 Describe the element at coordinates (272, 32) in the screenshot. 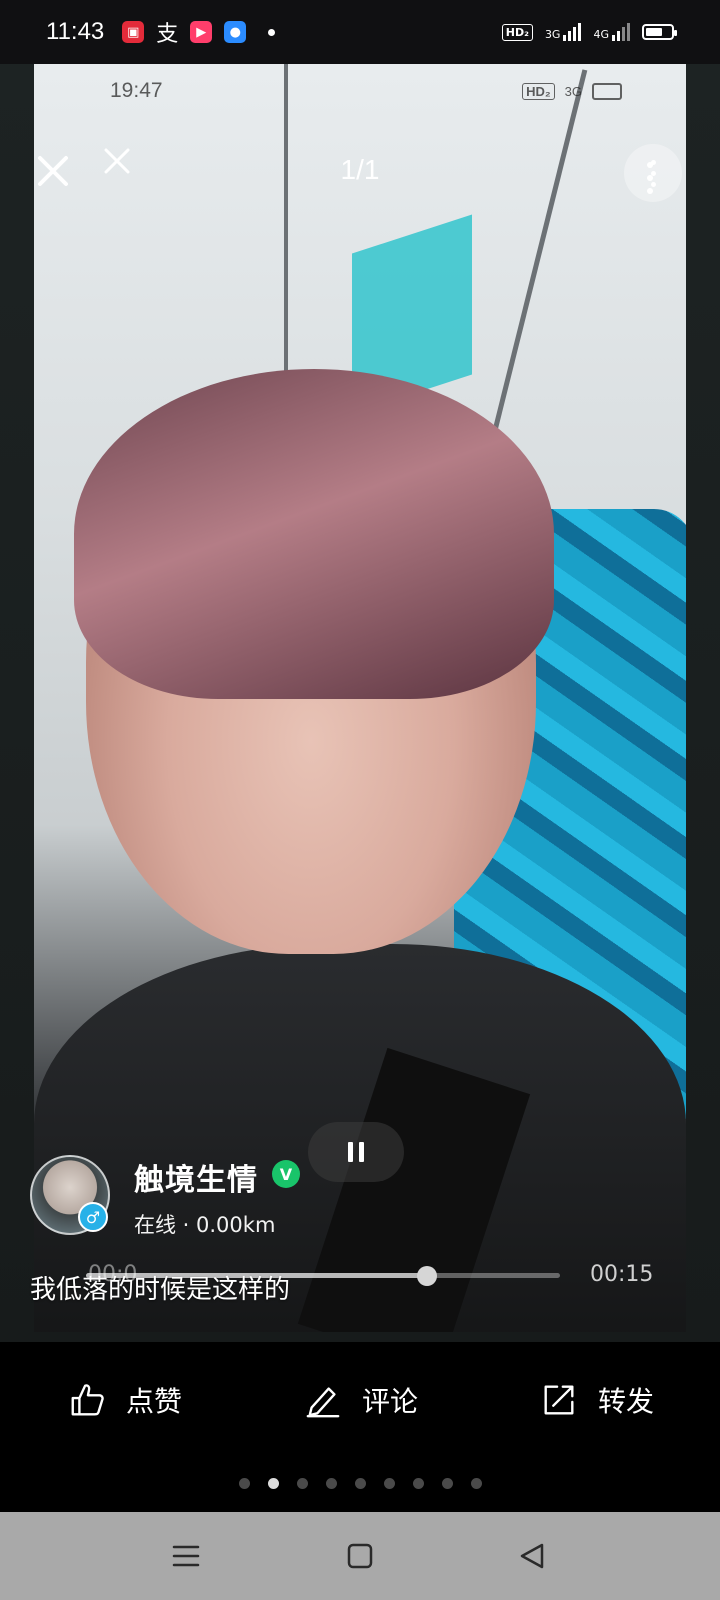

I see `more-notifications-dot-icon` at that location.